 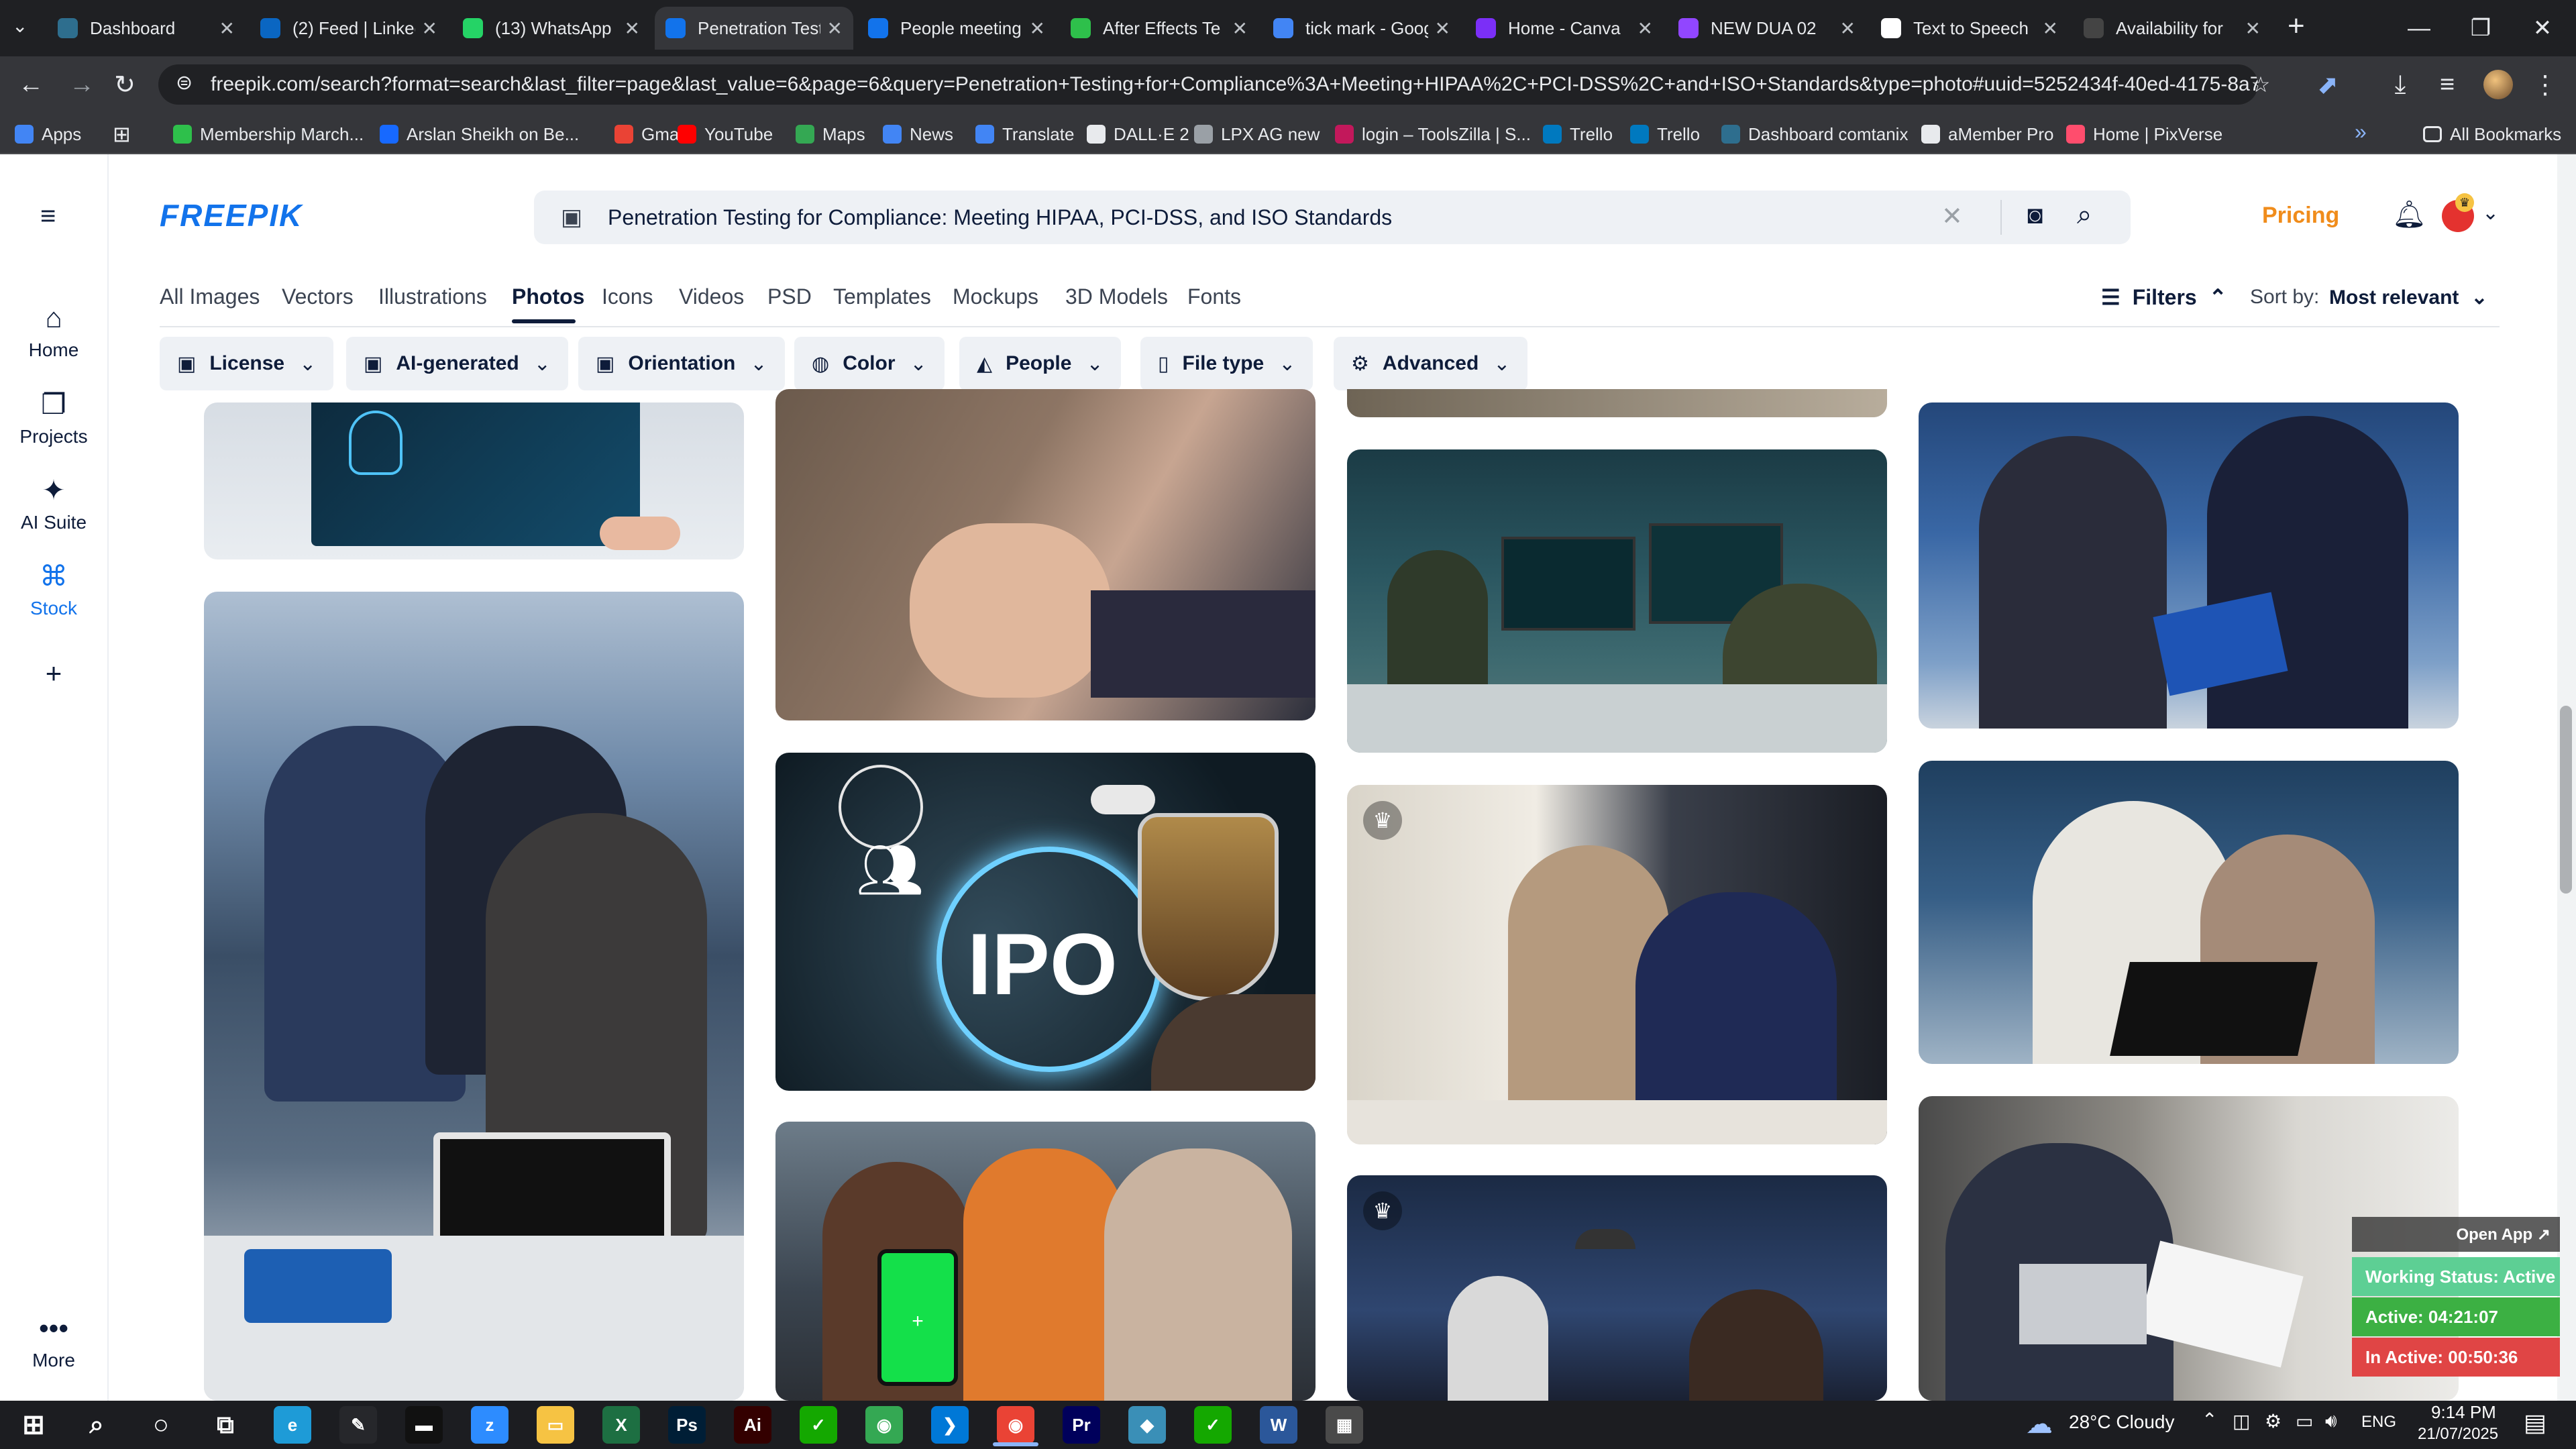 I want to click on browser-menu-icon: ⋮, so click(x=2545, y=84).